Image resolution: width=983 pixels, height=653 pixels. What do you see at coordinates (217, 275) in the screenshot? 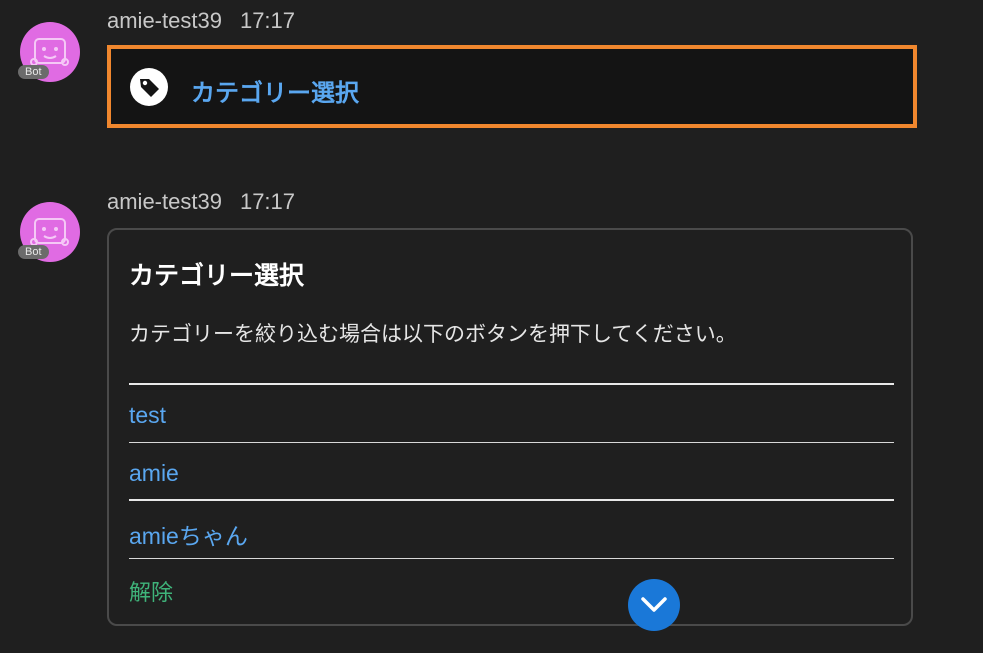
I see `card-title: カテゴリー選択` at bounding box center [217, 275].